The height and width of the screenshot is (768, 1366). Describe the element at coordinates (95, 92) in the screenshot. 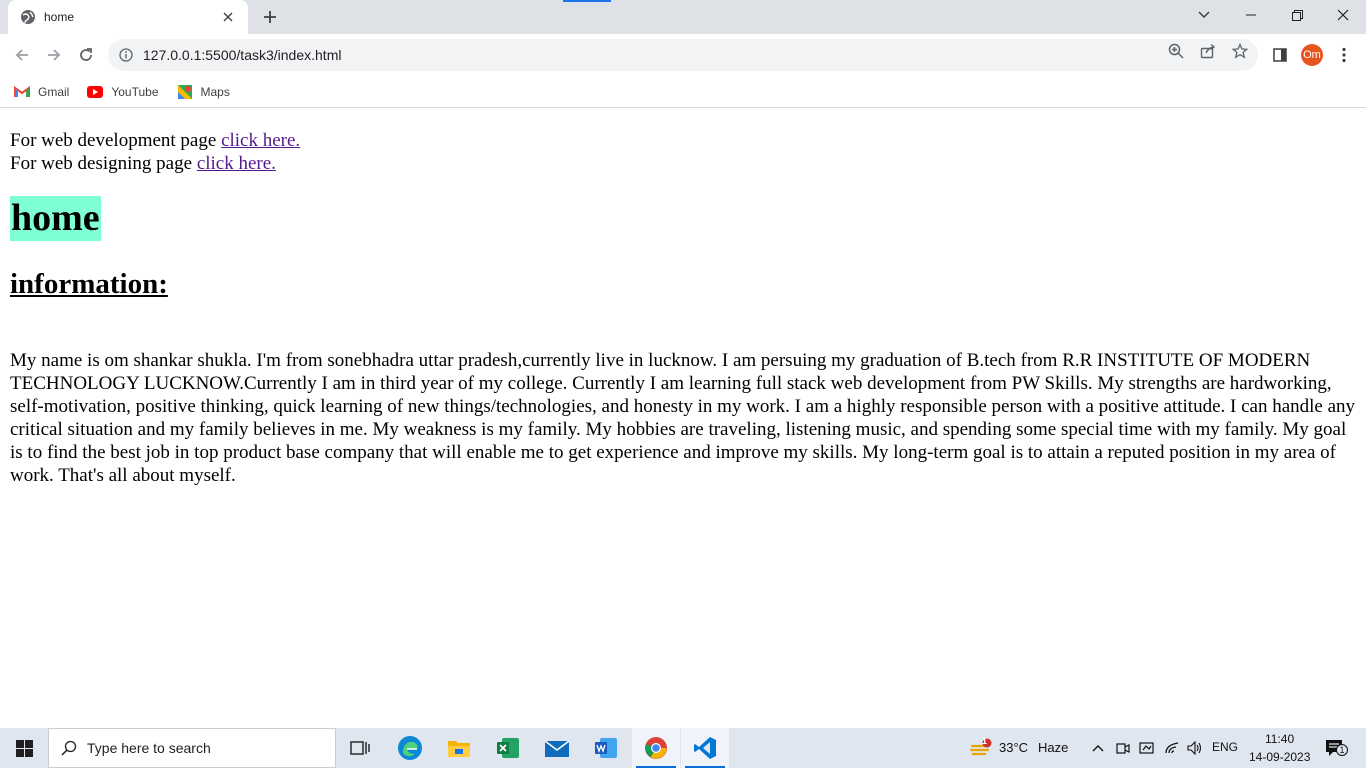

I see `youtube-icon` at that location.